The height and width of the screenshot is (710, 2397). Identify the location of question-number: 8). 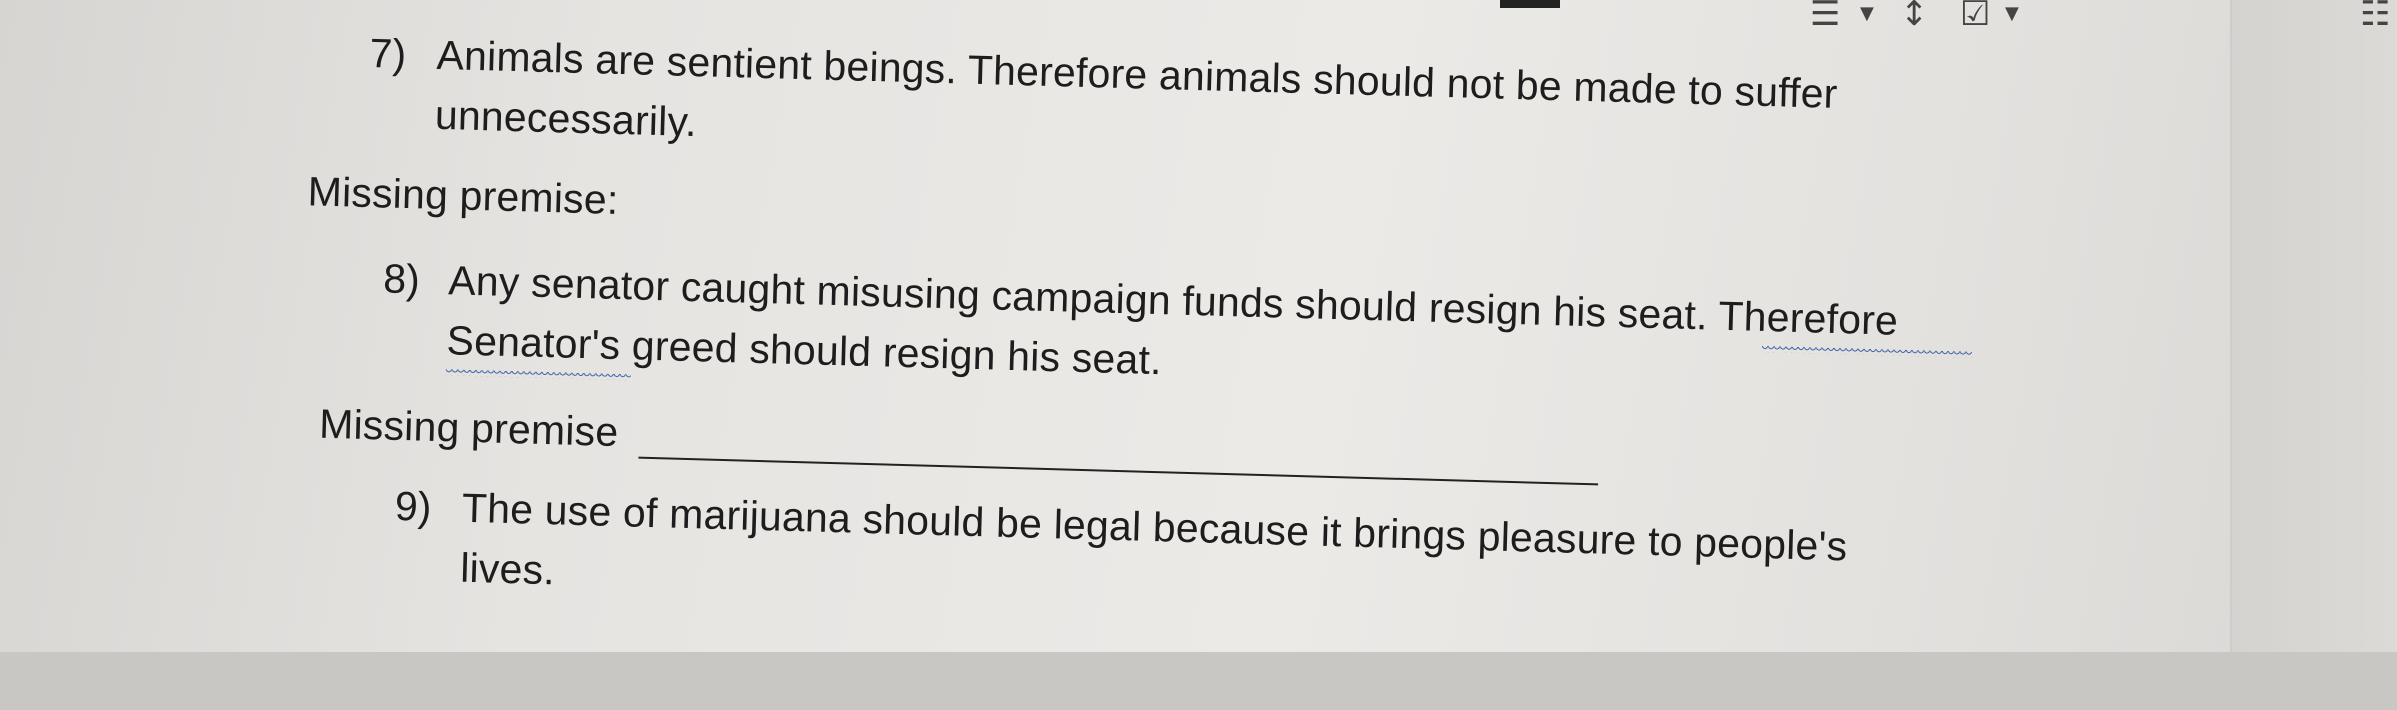
(401, 279).